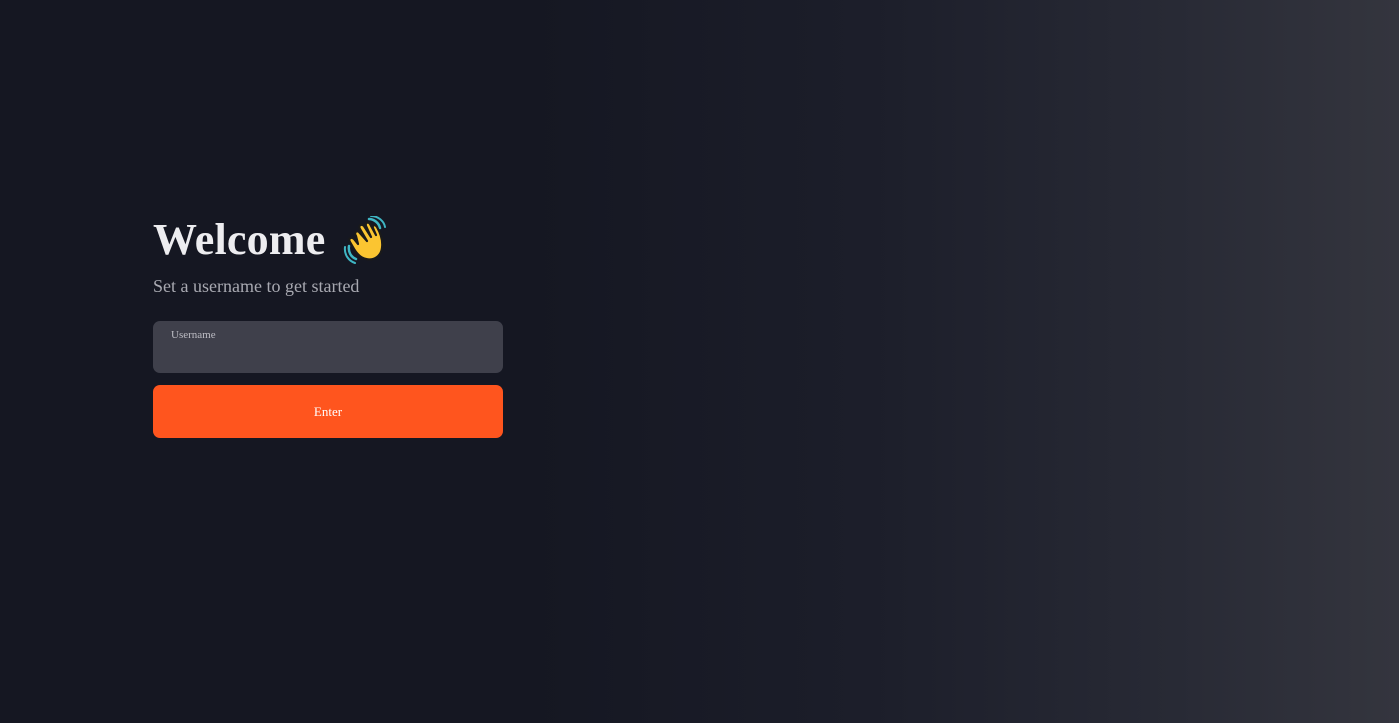 This screenshot has width=1399, height=723. Describe the element at coordinates (328, 411) in the screenshot. I see `enter-button: Enter` at that location.